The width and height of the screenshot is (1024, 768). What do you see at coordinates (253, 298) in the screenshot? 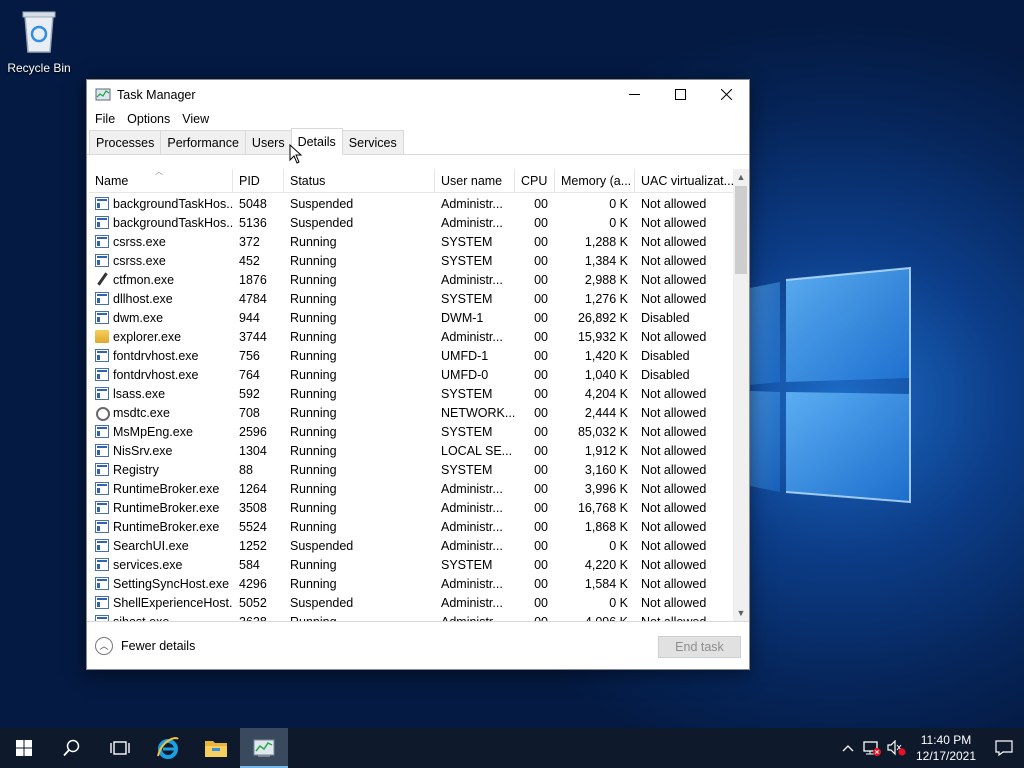
I see `cell-pid-text: 4784` at bounding box center [253, 298].